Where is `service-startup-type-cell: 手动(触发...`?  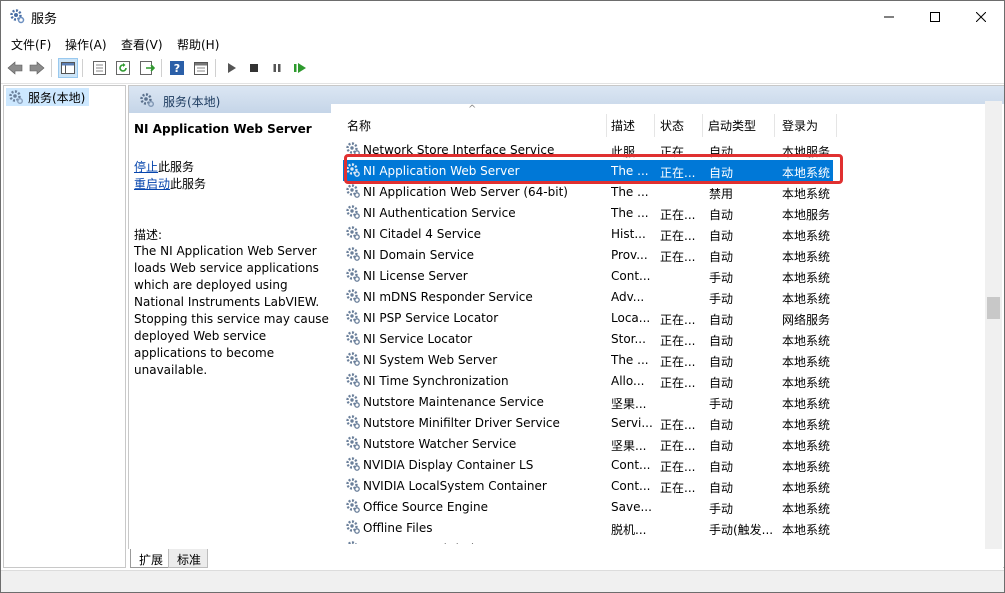 service-startup-type-cell: 手动(触发... is located at coordinates (741, 530).